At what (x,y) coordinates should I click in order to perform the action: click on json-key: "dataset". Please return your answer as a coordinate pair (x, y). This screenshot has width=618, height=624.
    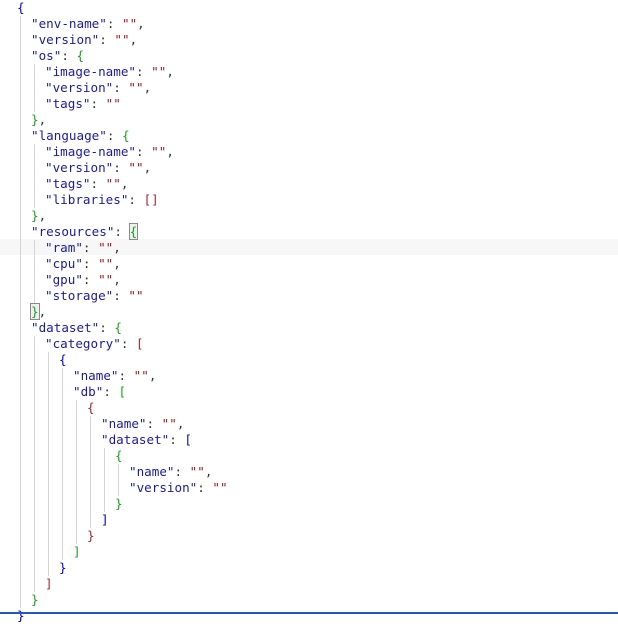
    Looking at the image, I should click on (135, 439).